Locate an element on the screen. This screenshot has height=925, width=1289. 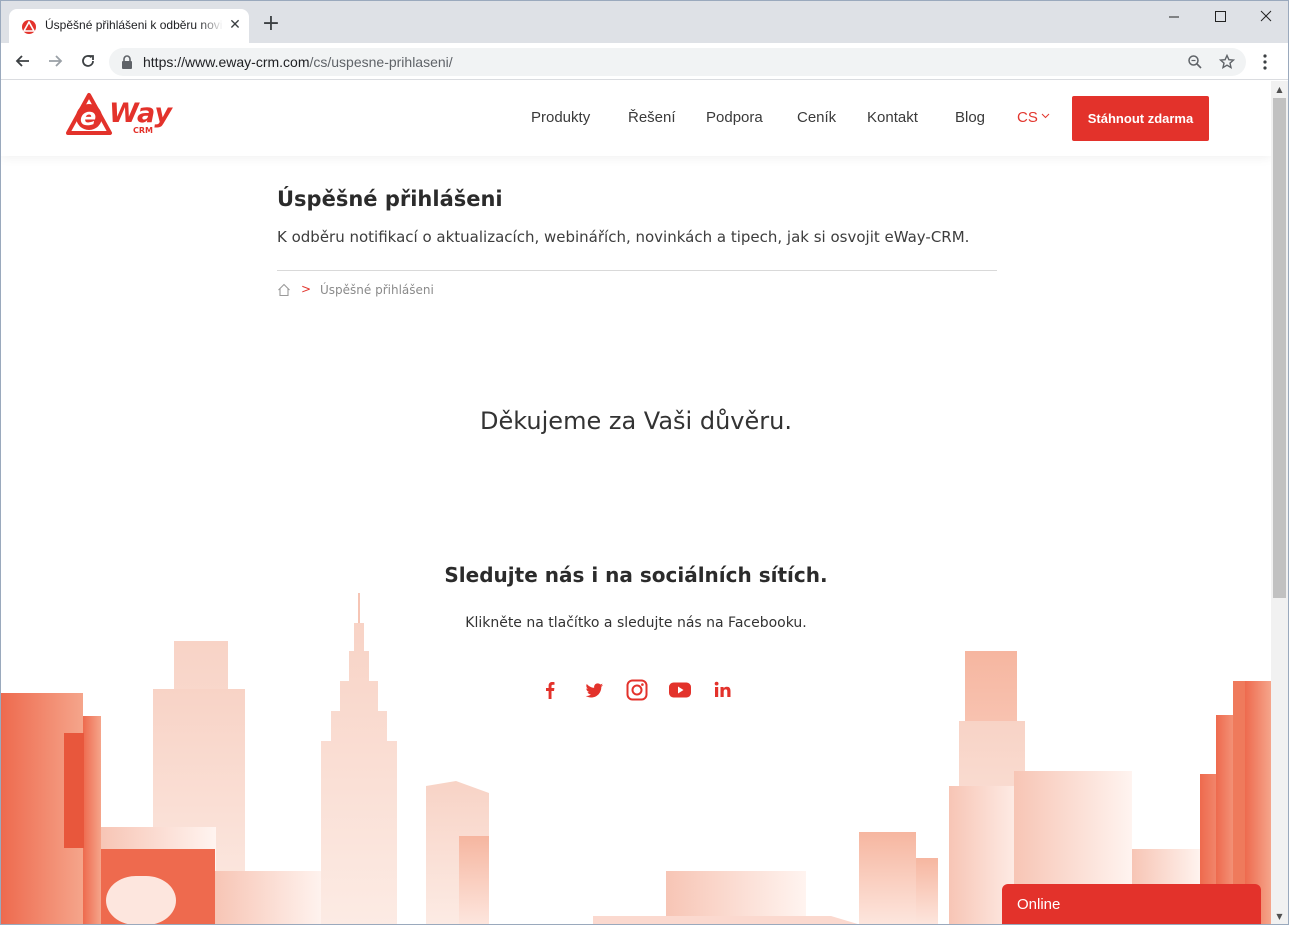
chat-label: Online is located at coordinates (1039, 904).